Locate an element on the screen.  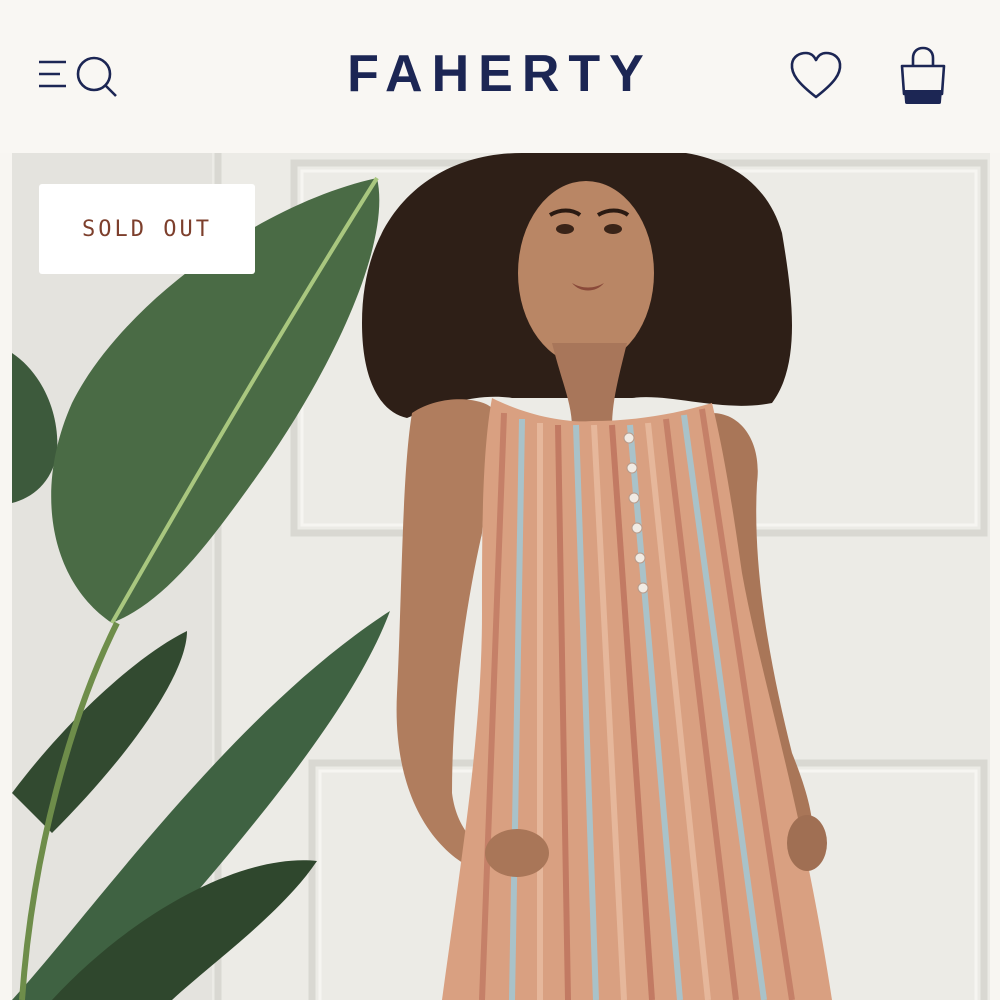
shopping-bag-icon is located at coordinates (923, 75).